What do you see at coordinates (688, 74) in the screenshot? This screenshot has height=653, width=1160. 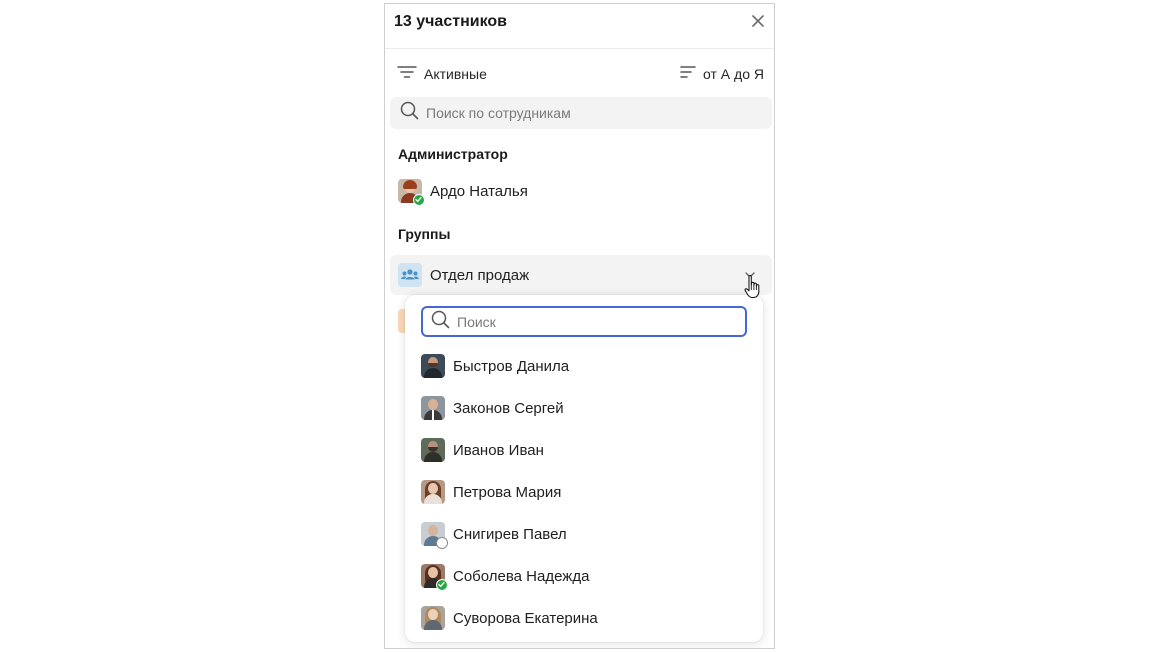 I see `sort-icon` at bounding box center [688, 74].